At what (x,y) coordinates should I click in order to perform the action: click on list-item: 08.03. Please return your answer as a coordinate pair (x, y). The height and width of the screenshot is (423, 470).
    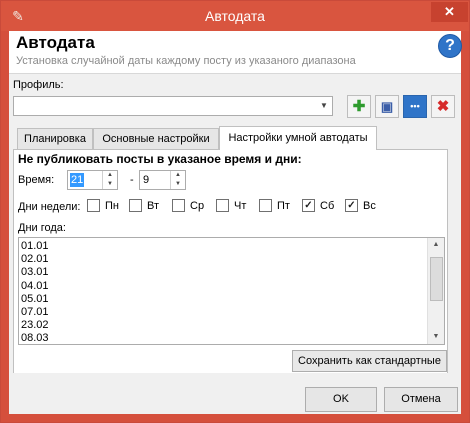
    Looking at the image, I should click on (35, 338).